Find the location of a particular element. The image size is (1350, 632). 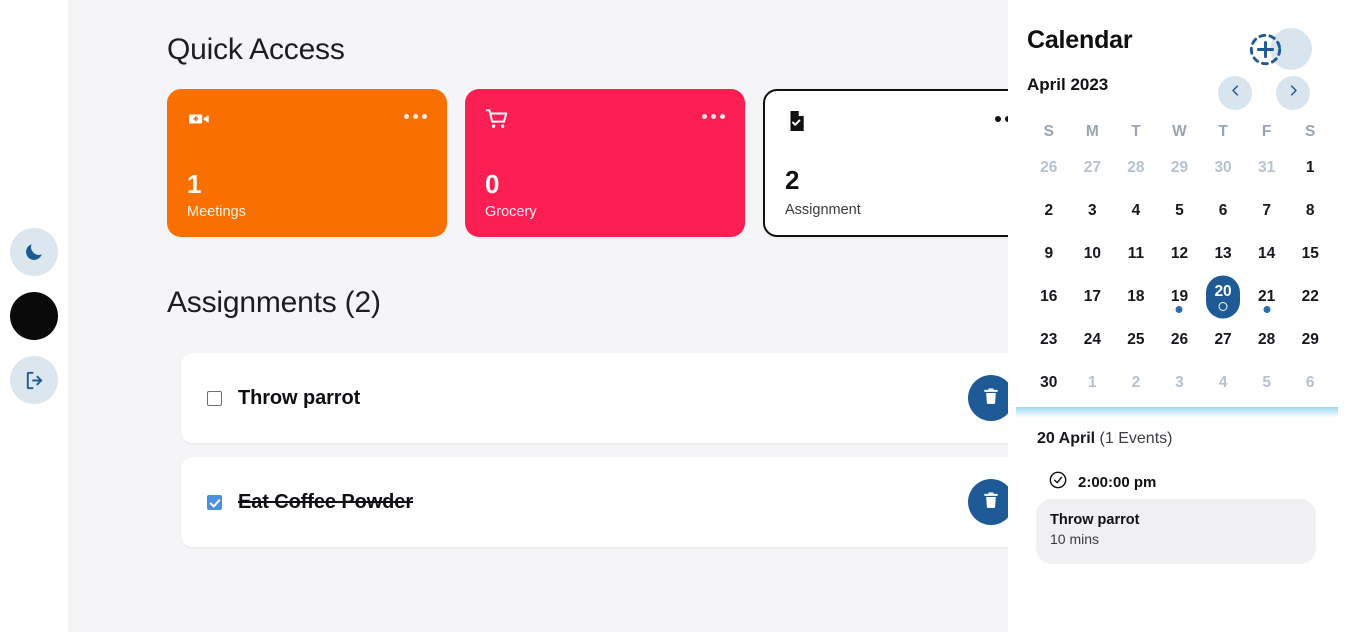

calendar-day: 16 is located at coordinates (1049, 296).